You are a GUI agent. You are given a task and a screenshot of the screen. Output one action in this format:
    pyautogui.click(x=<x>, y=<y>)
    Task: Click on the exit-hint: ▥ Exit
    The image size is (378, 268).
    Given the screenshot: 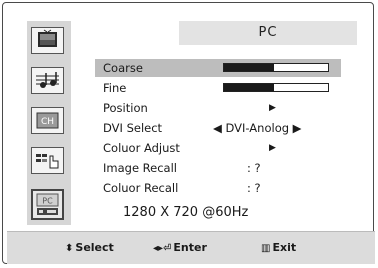 What is the action you would take?
    pyautogui.click(x=278, y=247)
    